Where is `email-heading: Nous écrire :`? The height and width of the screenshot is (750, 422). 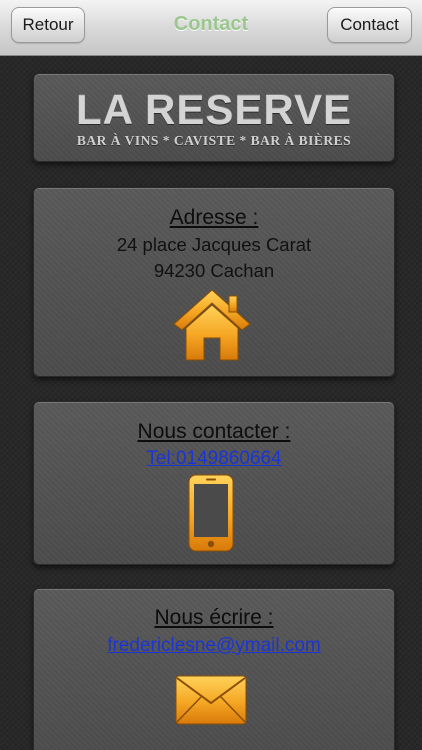
email-heading: Nous écrire : is located at coordinates (214, 617).